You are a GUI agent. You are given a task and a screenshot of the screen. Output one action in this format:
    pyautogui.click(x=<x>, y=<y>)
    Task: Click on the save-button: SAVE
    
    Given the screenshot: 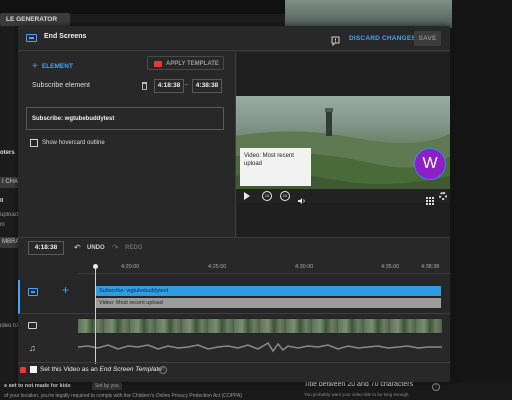 What is the action you would take?
    pyautogui.click(x=427, y=38)
    